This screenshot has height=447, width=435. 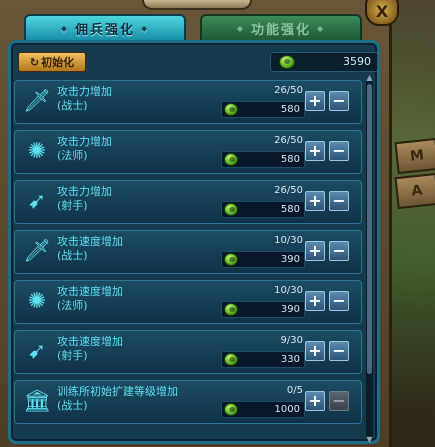 What do you see at coordinates (188, 402) in the screenshot?
I see `upgrade-row: 🏛 训练所初始扩建等级增加 (战士) 0/5 1000 + −` at bounding box center [188, 402].